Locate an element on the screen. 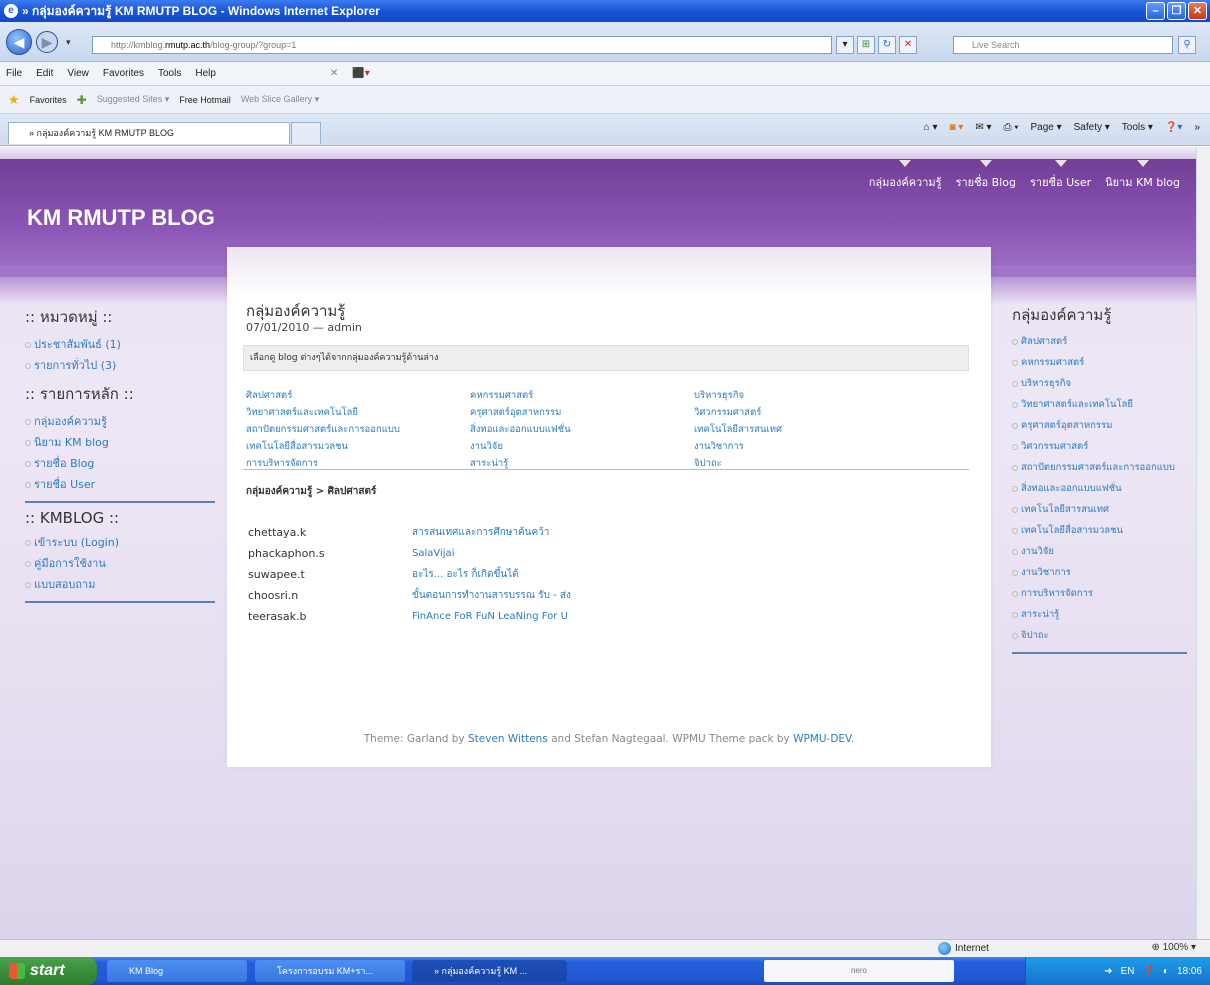  survey-link: แบบสอบถาม is located at coordinates (120, 584).